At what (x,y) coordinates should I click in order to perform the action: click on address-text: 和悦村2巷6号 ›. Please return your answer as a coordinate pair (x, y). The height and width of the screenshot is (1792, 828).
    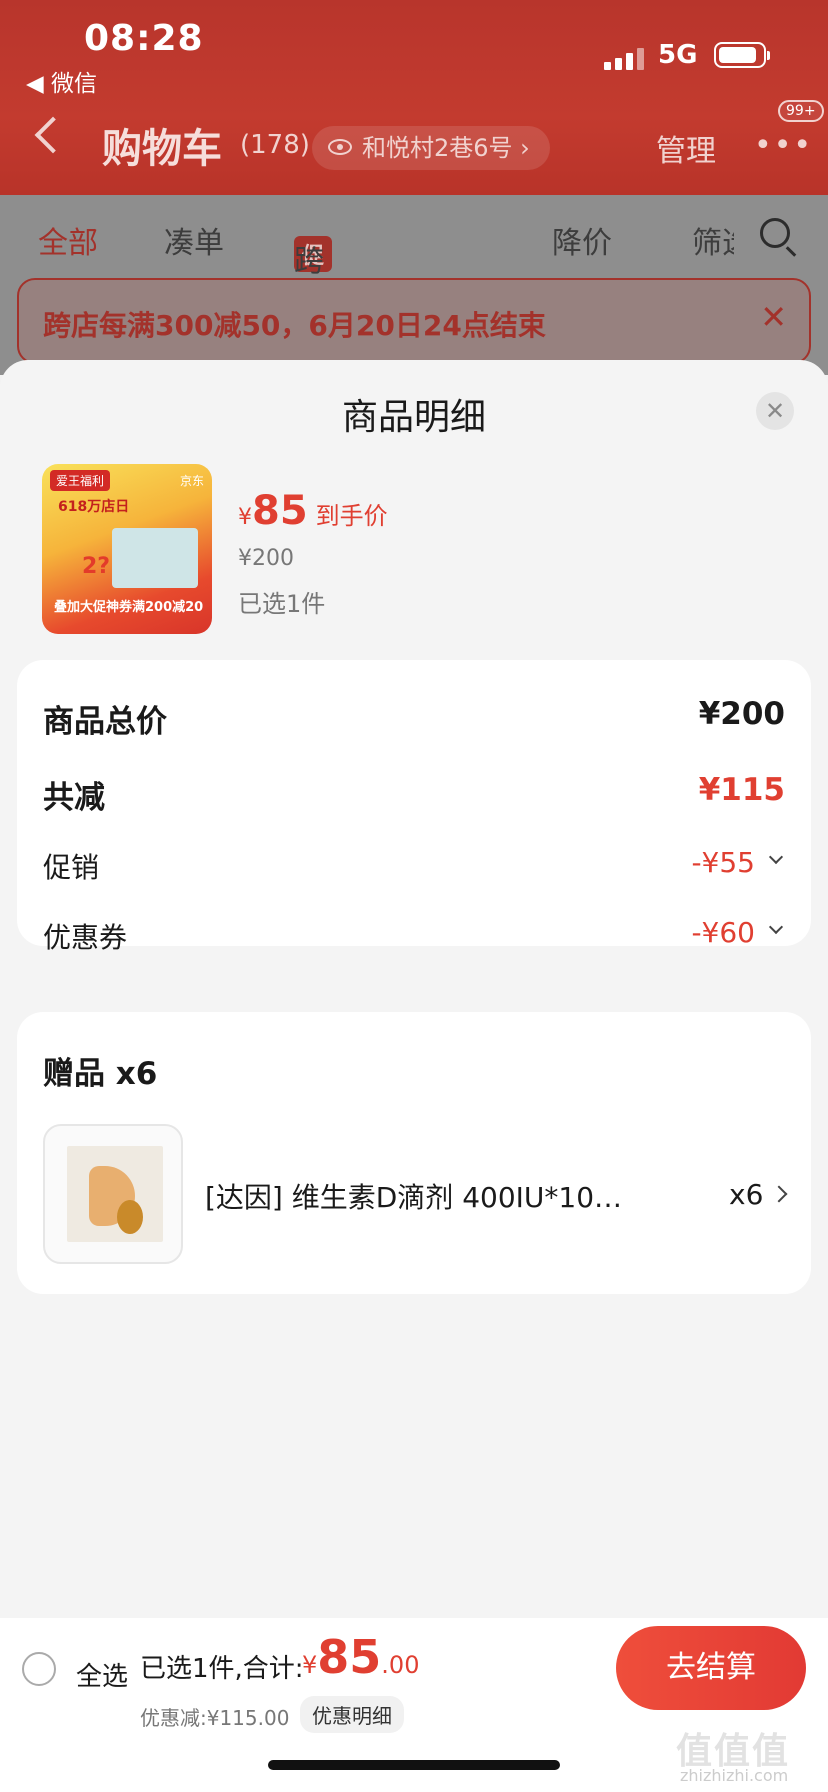
    Looking at the image, I should click on (446, 148).